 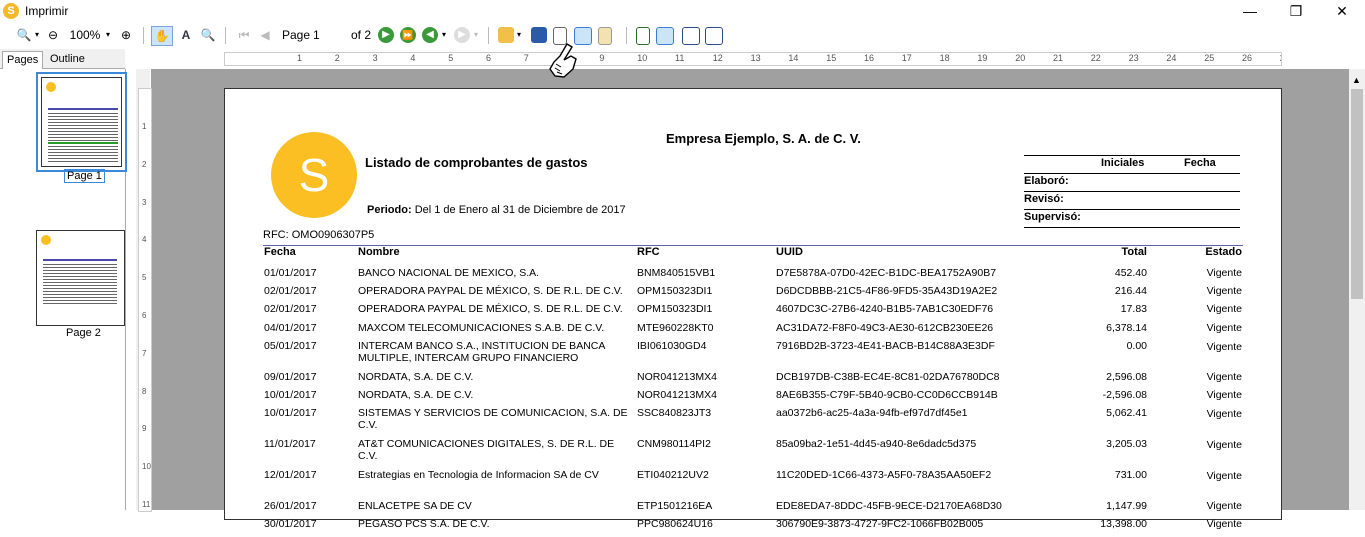 I want to click on column-estado: Estado, so click(x=1223, y=252).